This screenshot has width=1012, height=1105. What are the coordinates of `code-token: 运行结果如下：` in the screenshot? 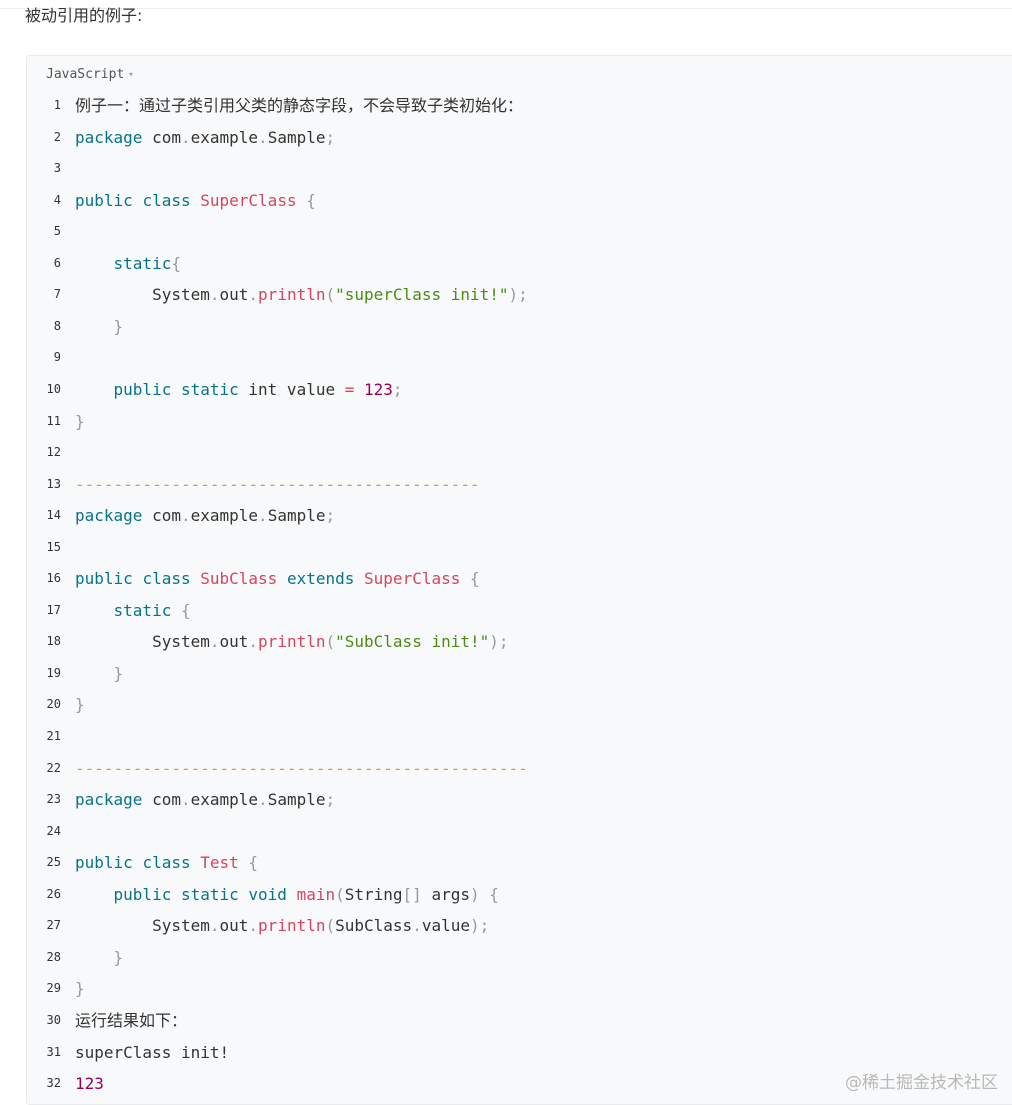 It's located at (131, 1020).